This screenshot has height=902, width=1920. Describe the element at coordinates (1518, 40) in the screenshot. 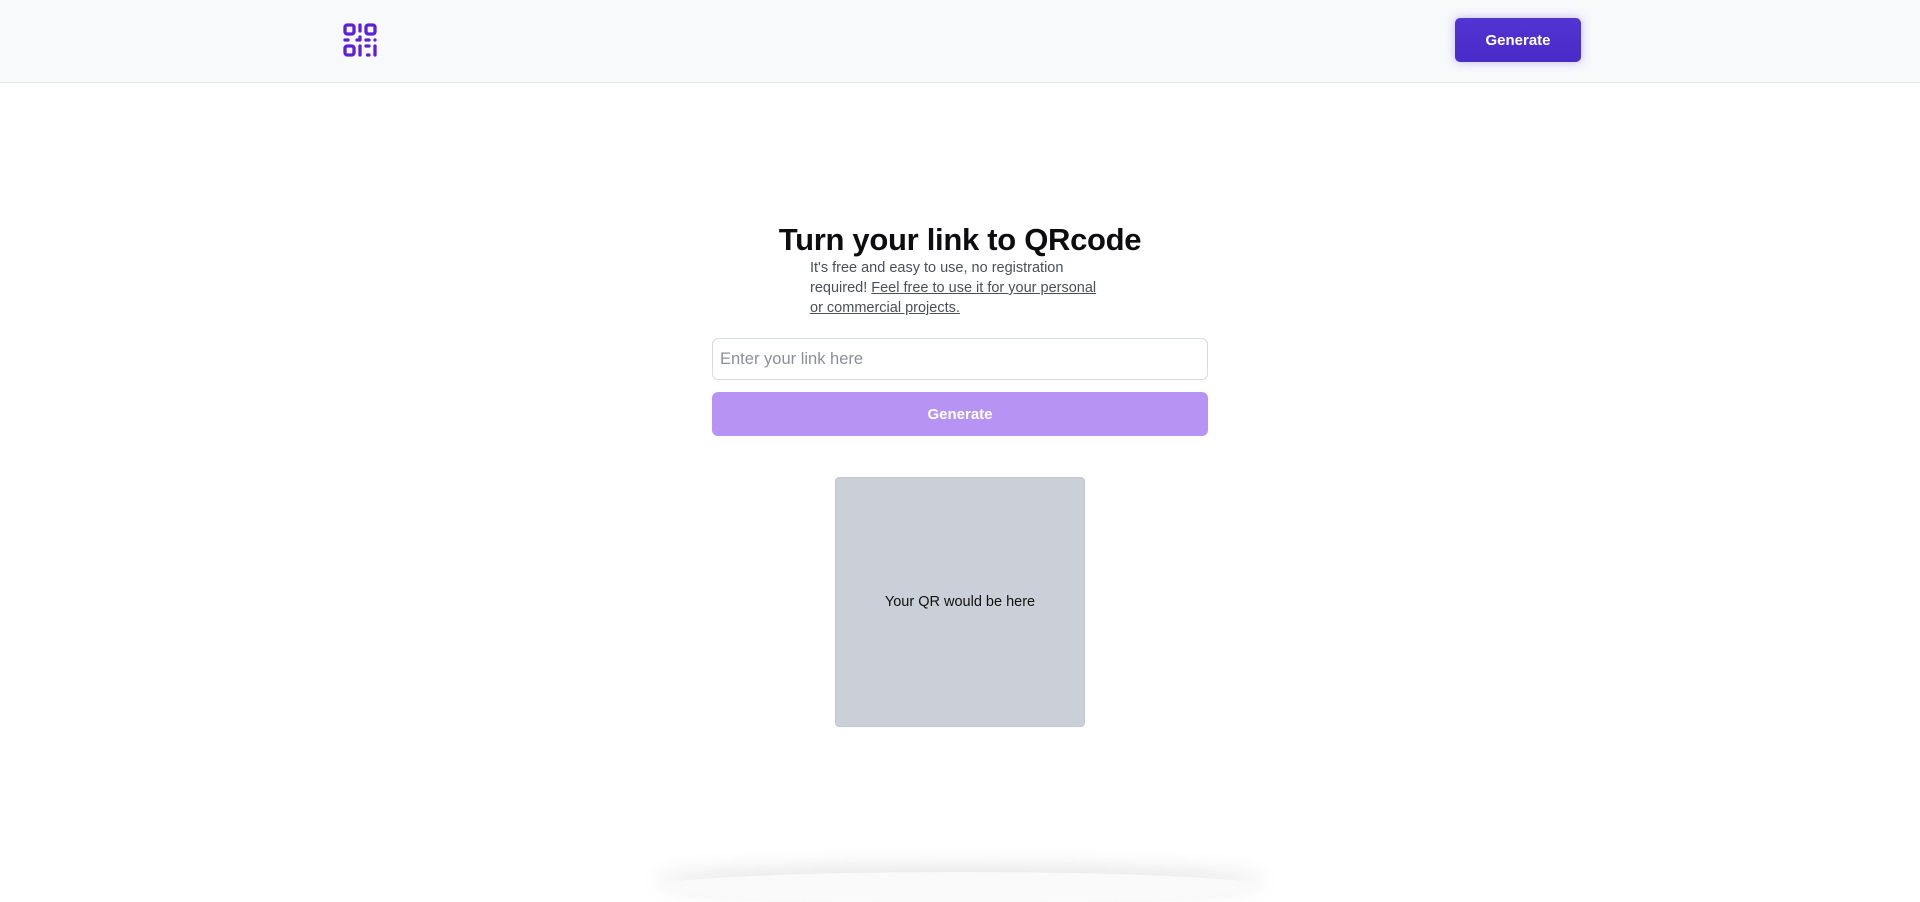

I see `header-generate-button: Generate` at that location.